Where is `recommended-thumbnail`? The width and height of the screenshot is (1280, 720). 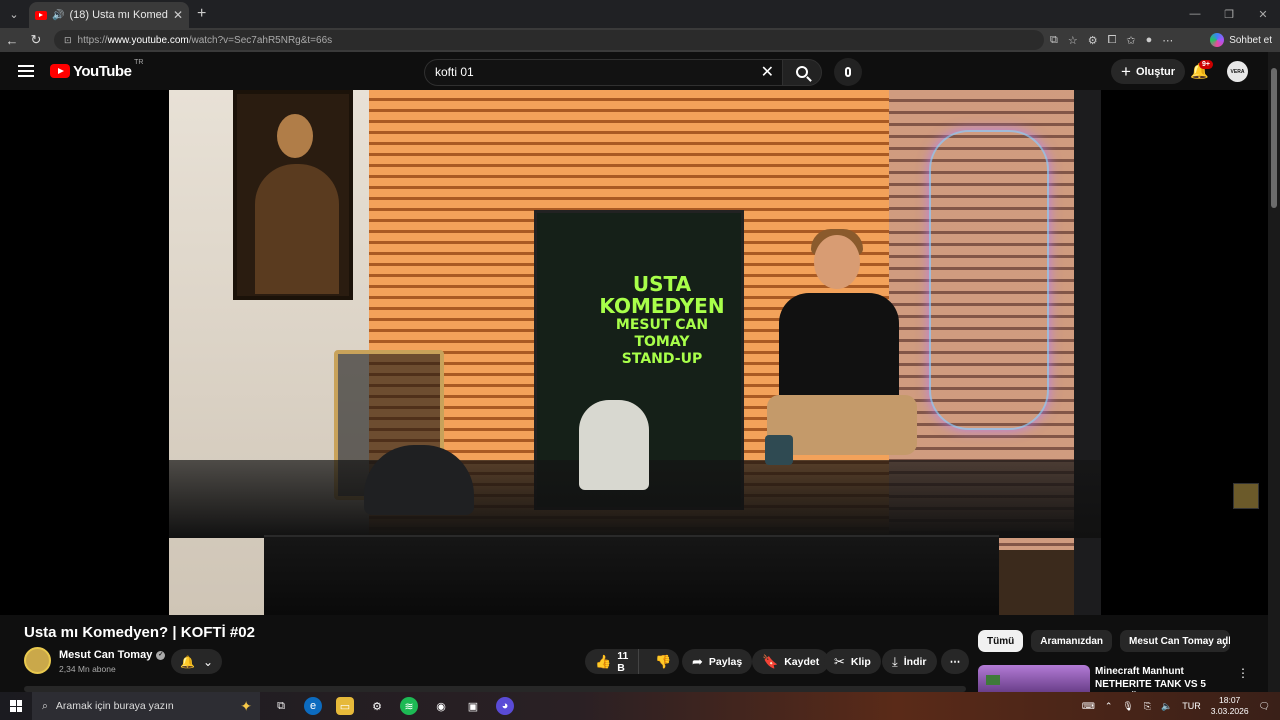 recommended-thumbnail is located at coordinates (1034, 678).